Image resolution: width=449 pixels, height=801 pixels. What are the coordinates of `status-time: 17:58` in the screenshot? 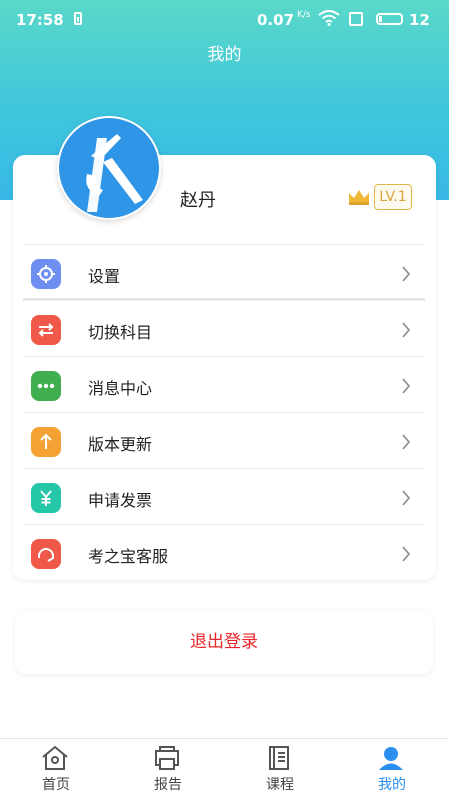 It's located at (40, 20).